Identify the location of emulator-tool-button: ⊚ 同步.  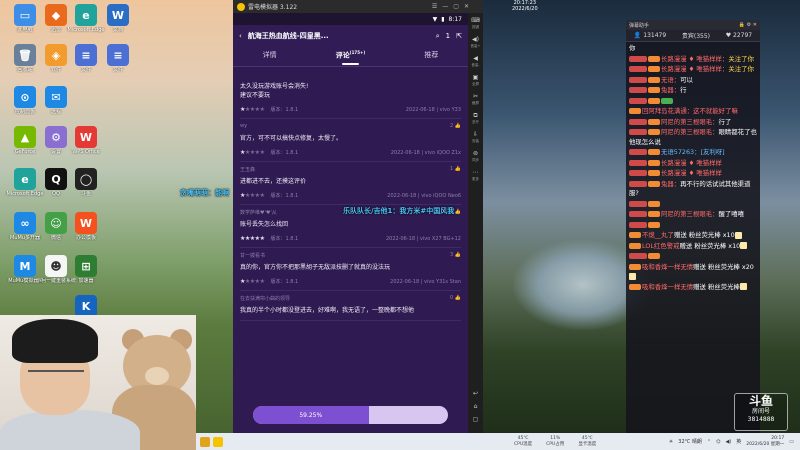
(476, 157).